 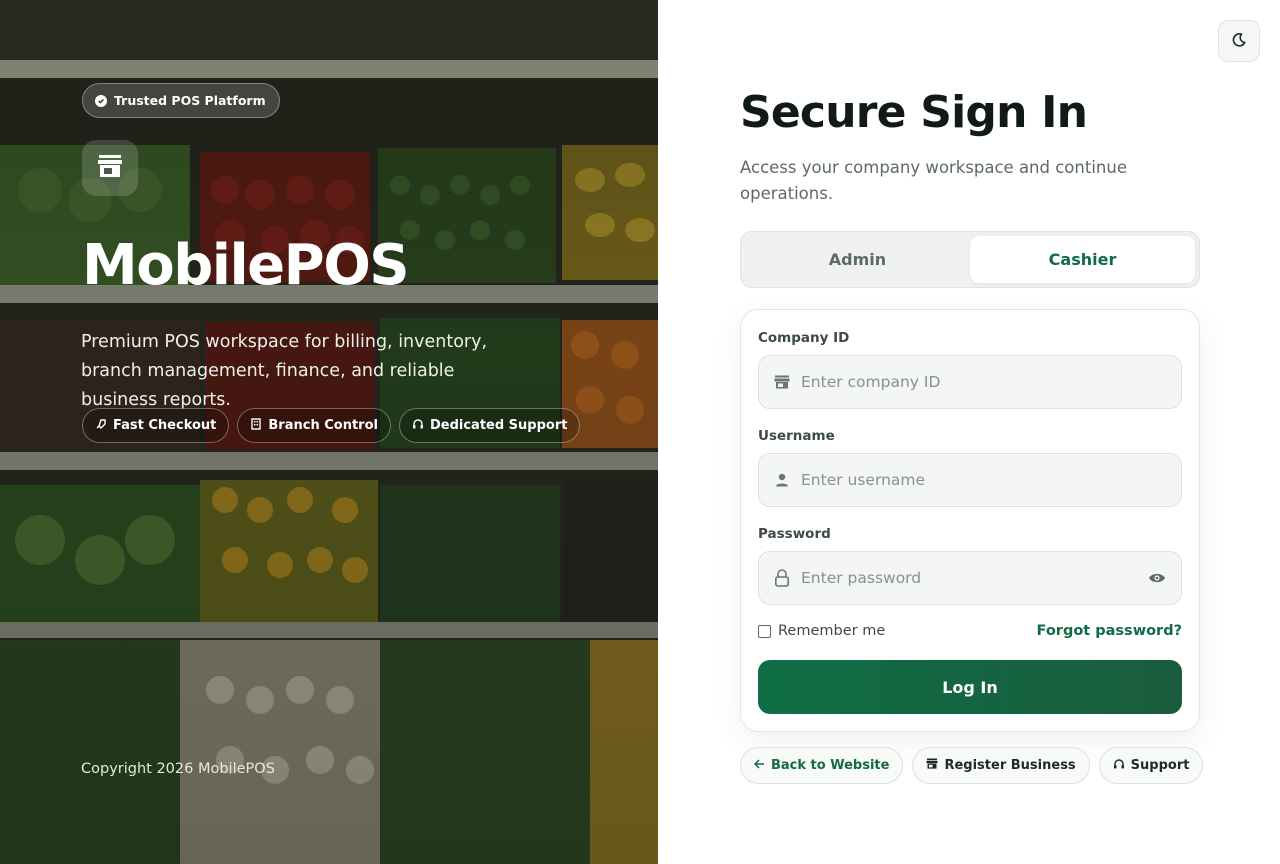 I want to click on password-field-wrap, so click(x=970, y=578).